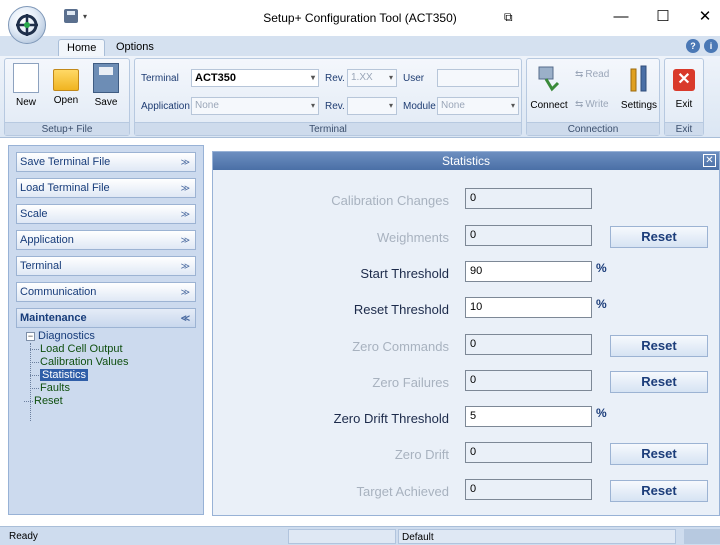  Describe the element at coordinates (419, 106) in the screenshot. I see `module-label: Module` at that location.